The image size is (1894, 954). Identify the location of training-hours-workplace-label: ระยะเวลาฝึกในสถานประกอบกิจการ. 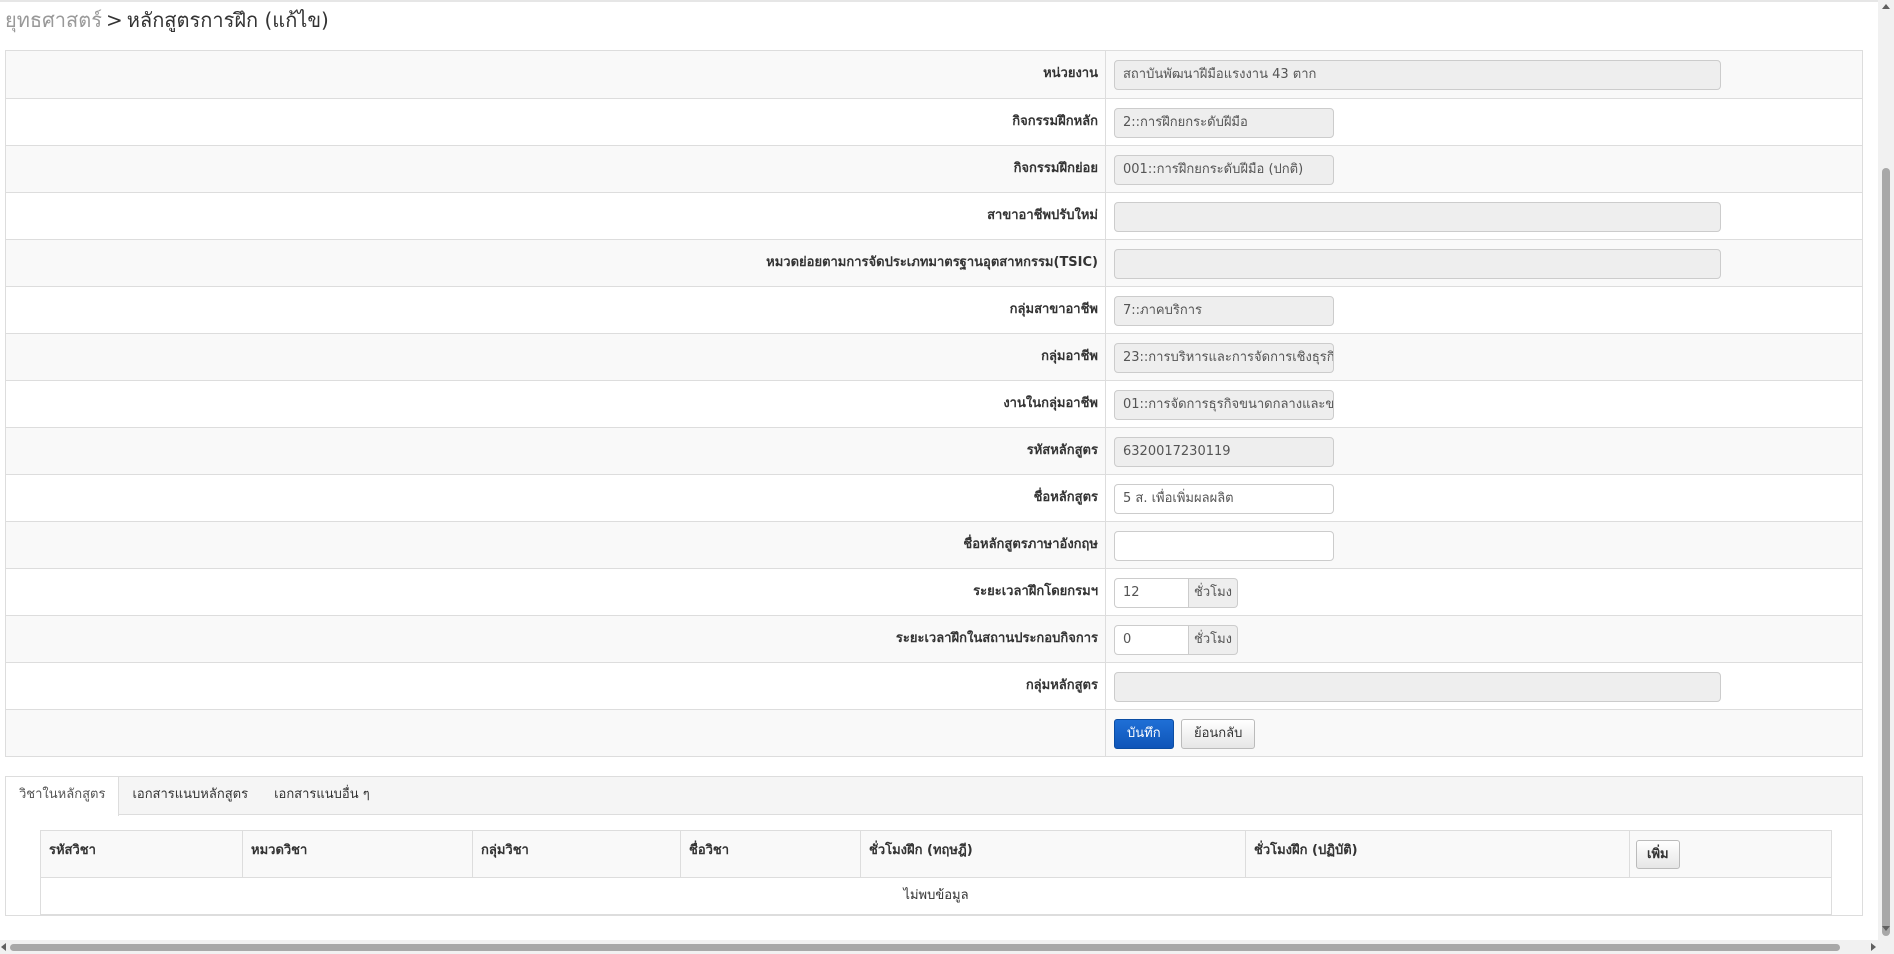
(556, 639).